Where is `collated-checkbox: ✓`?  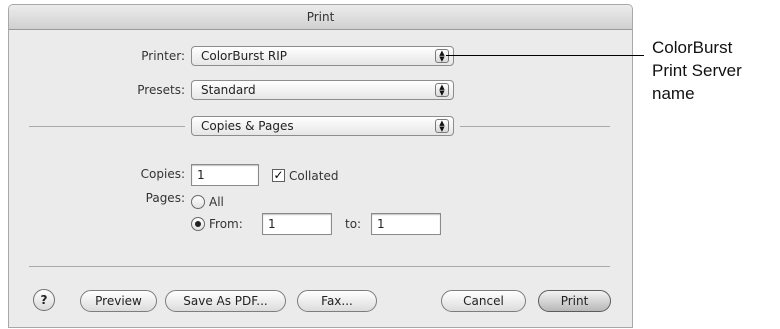 collated-checkbox: ✓ is located at coordinates (278, 175).